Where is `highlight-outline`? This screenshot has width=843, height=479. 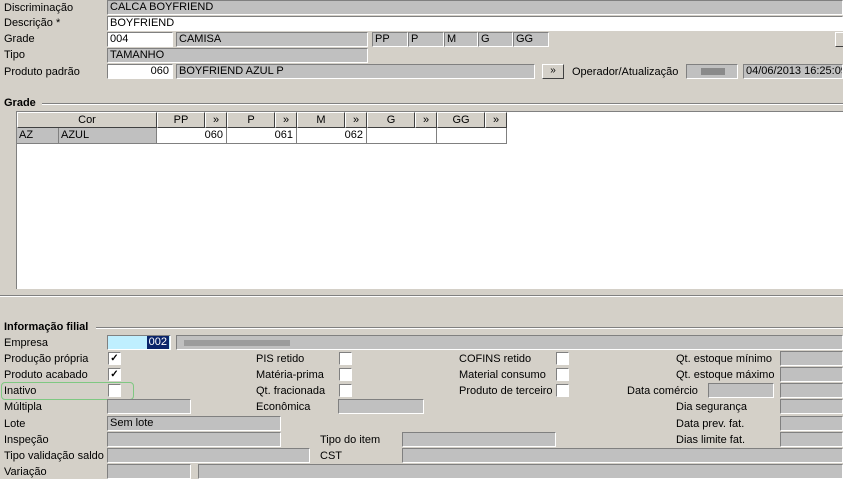 highlight-outline is located at coordinates (67, 391).